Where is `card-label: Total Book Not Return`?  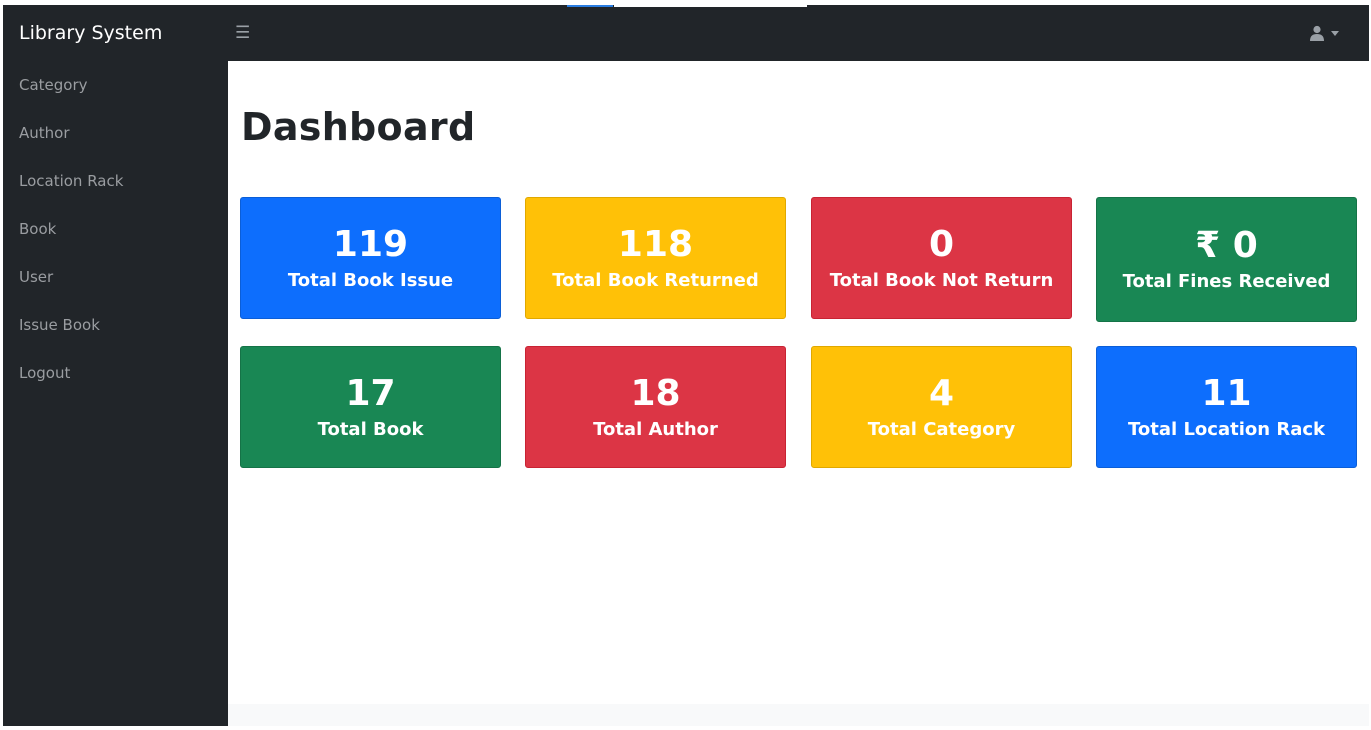
card-label: Total Book Not Return is located at coordinates (941, 280).